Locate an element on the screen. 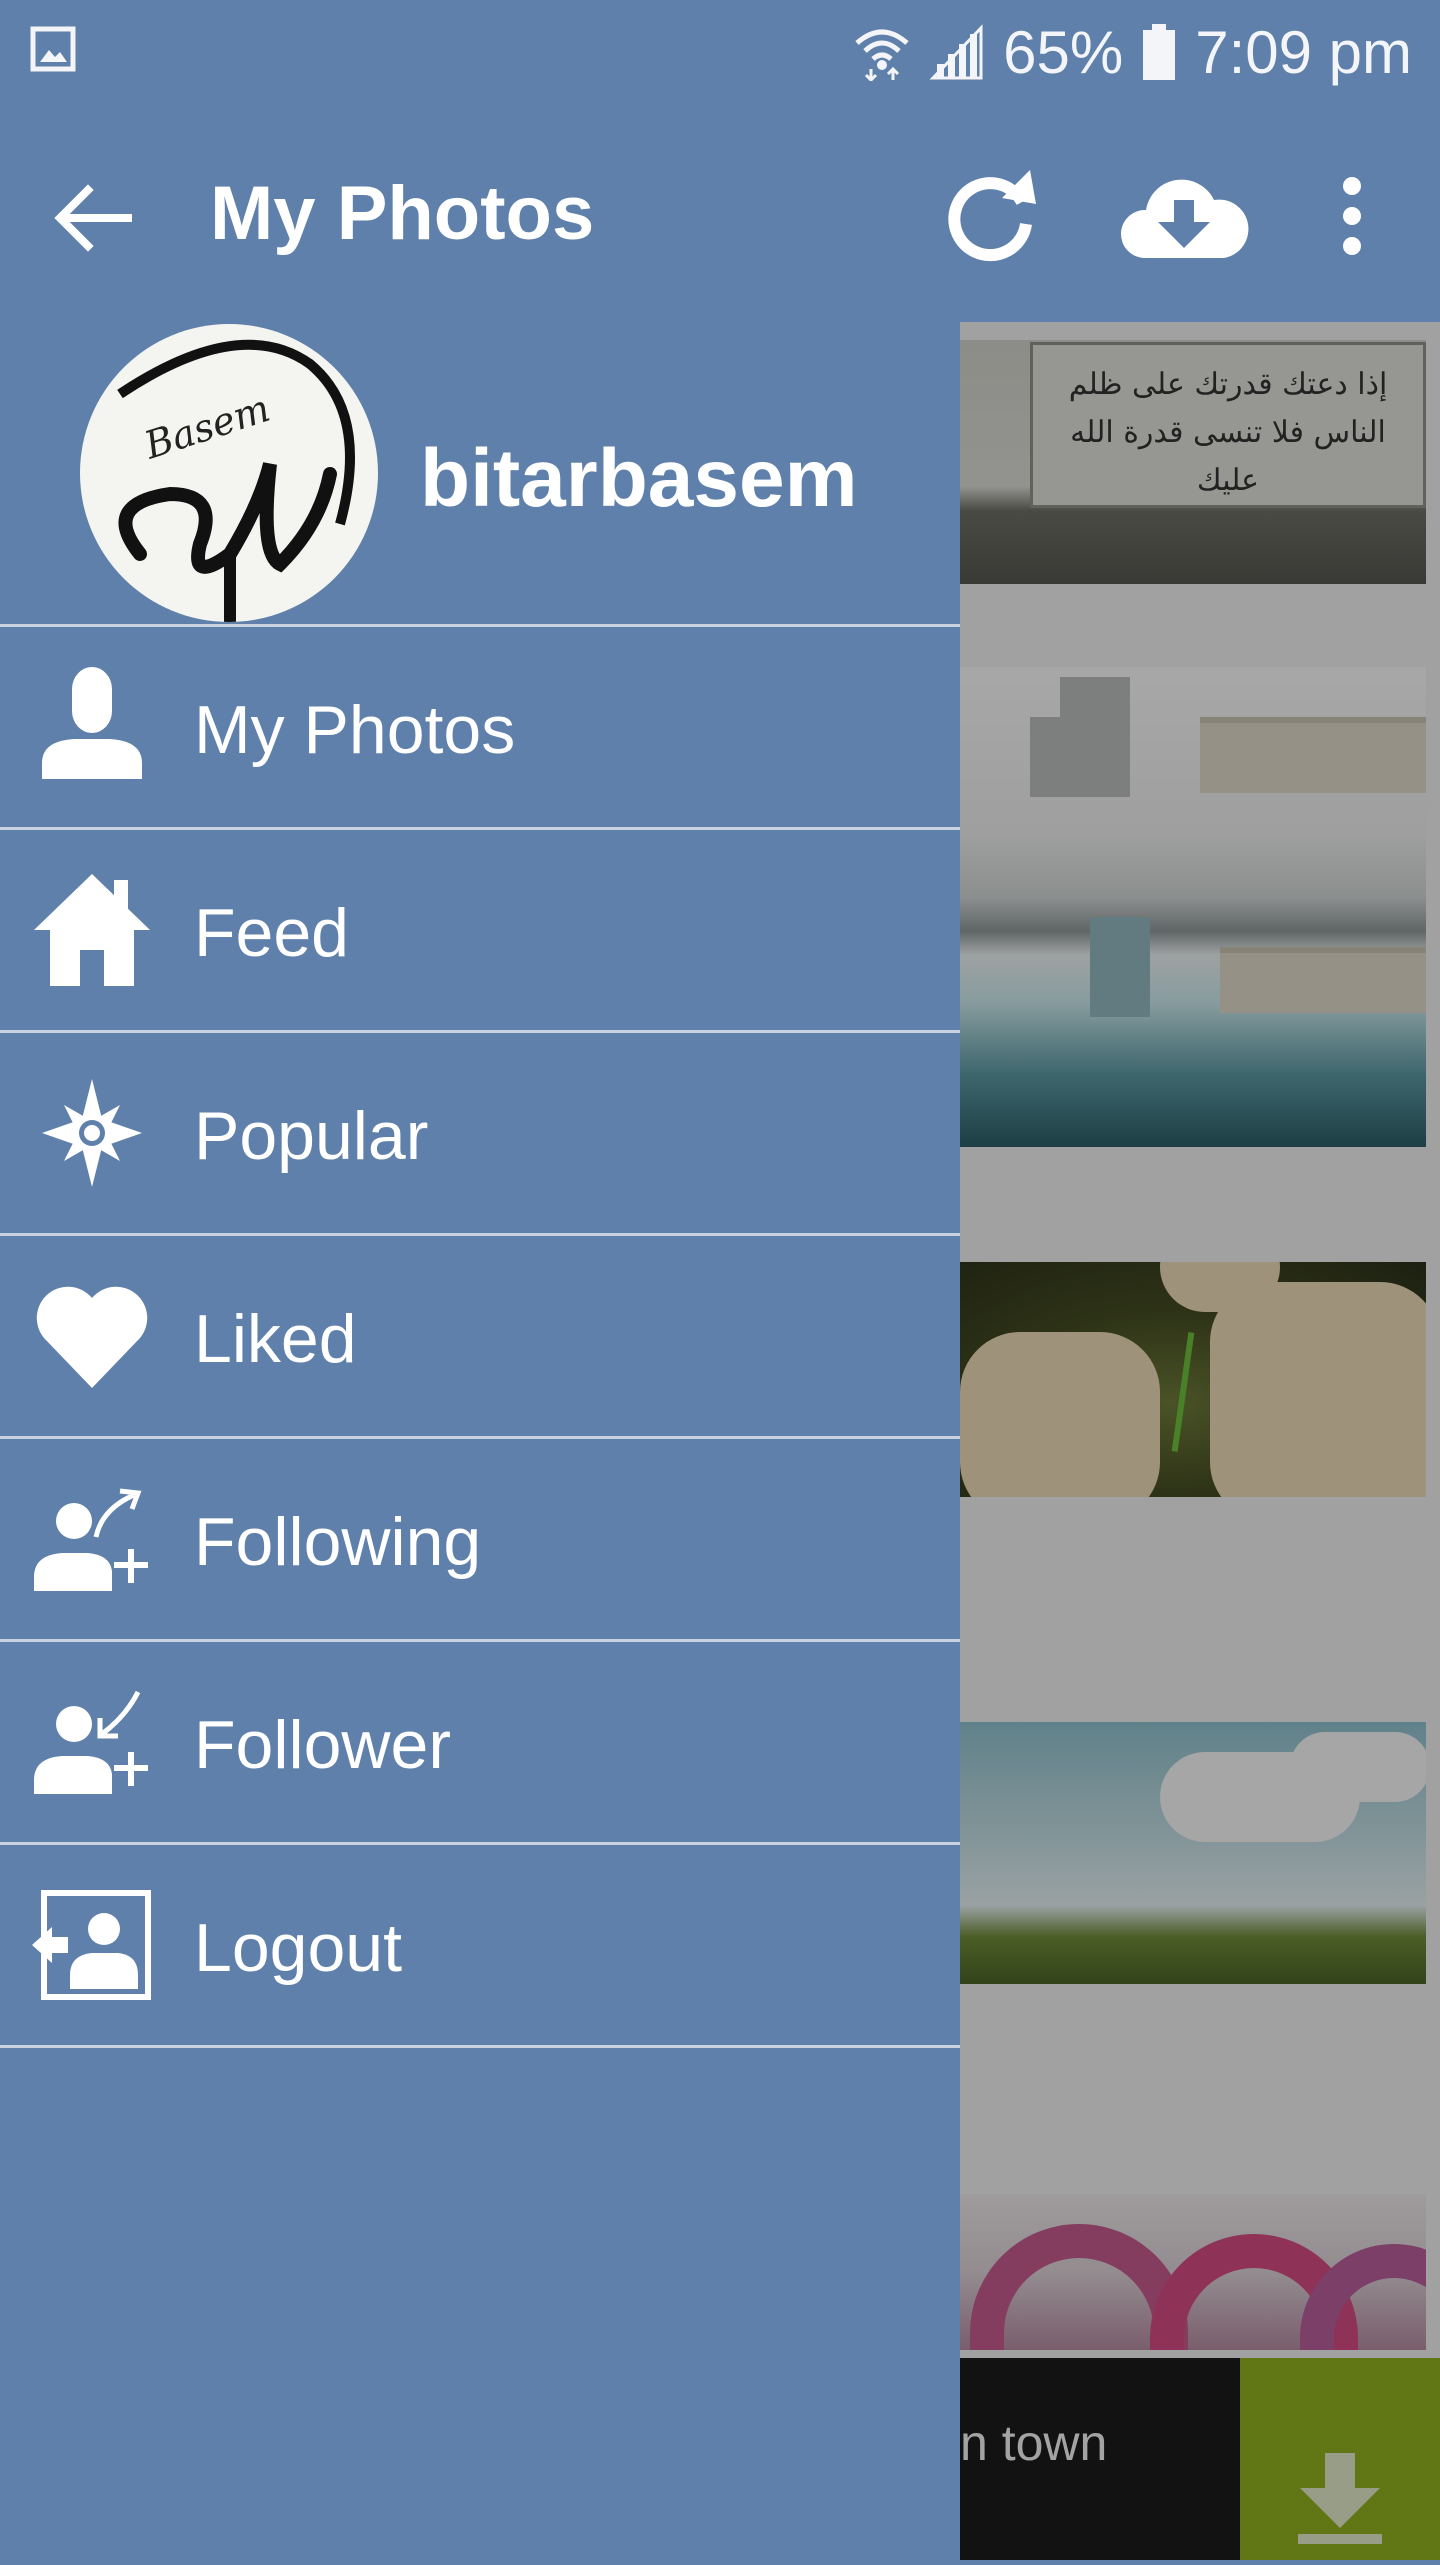  person-add-arrow-down-icon is located at coordinates (91, 1742).